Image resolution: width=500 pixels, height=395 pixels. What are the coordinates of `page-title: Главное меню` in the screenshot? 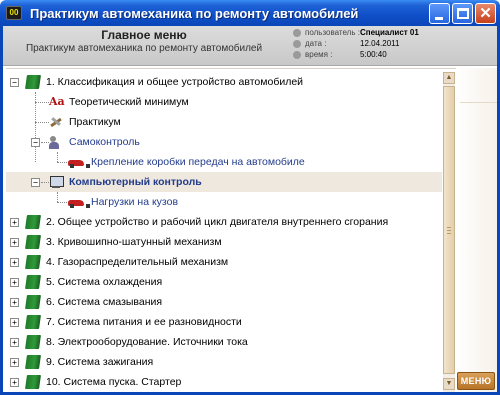 It's located at (144, 35).